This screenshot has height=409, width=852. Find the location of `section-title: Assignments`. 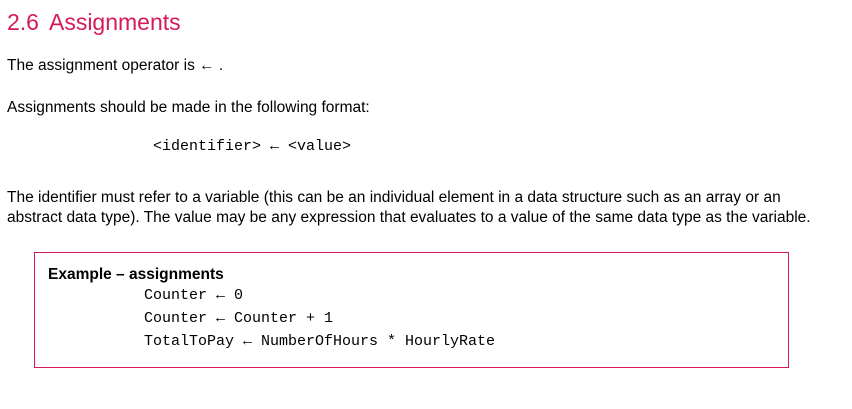

section-title: Assignments is located at coordinates (114, 22).